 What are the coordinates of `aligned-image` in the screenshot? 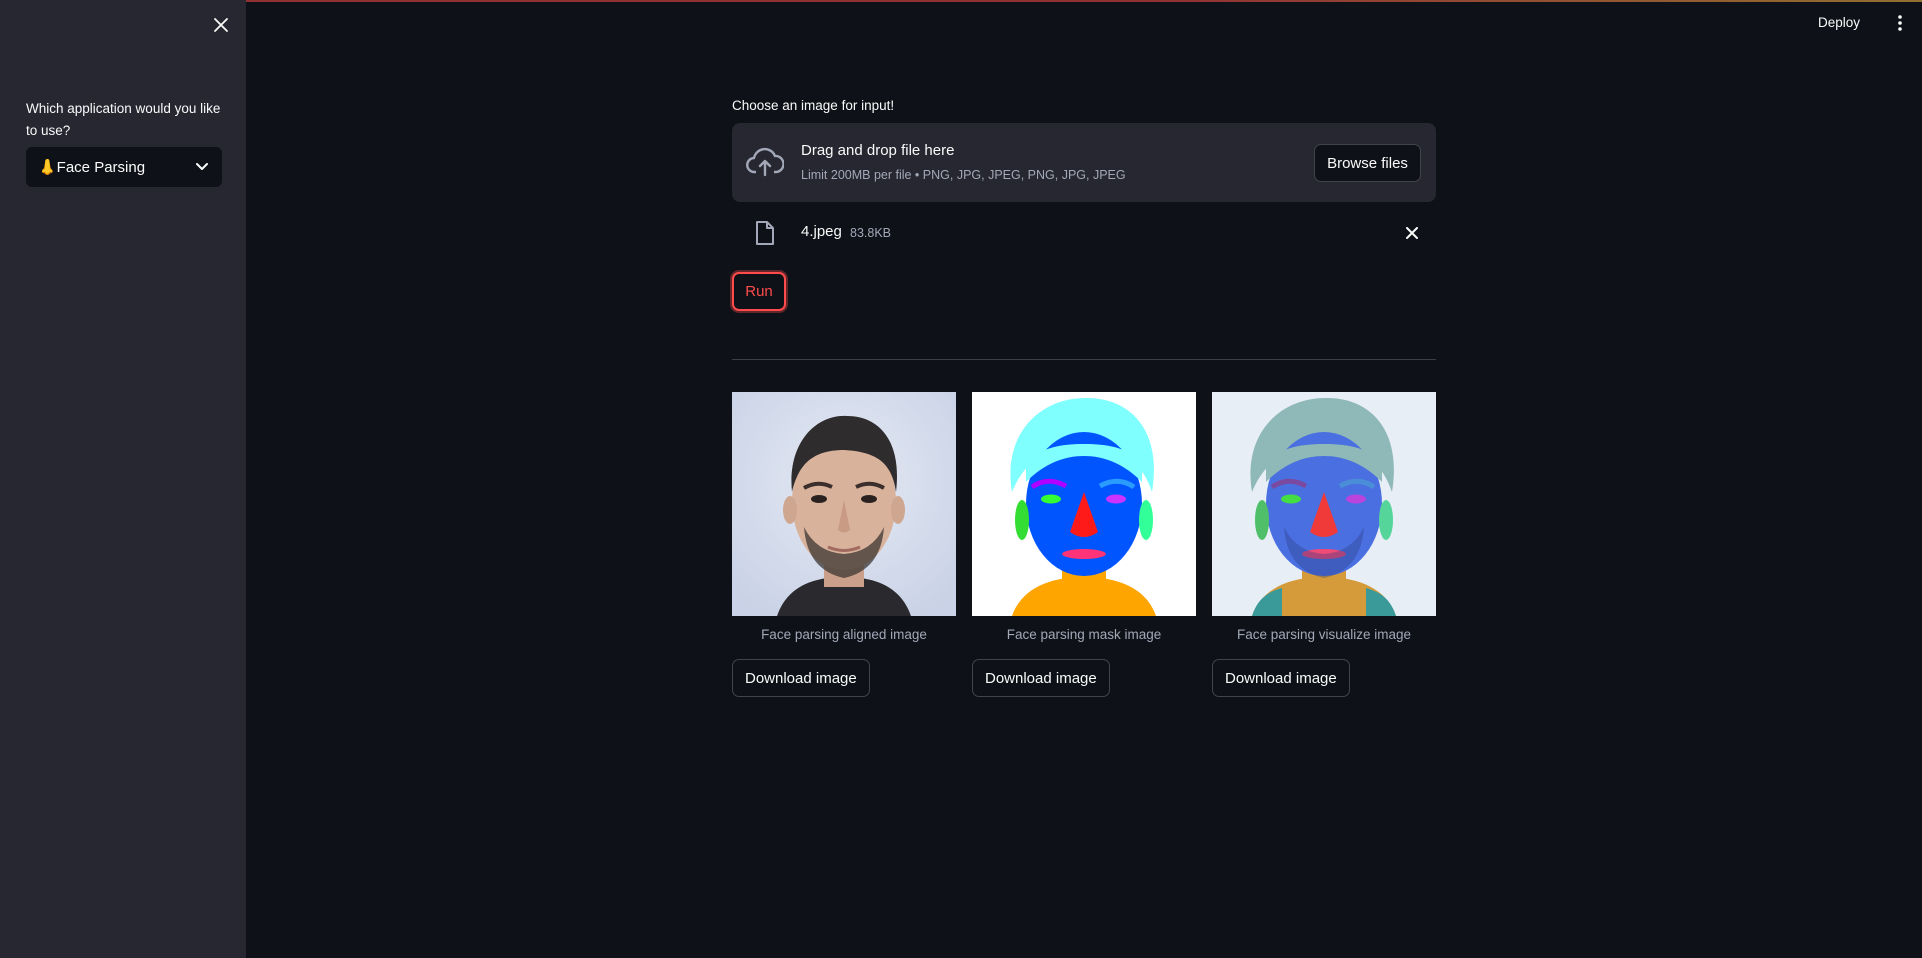 It's located at (844, 504).